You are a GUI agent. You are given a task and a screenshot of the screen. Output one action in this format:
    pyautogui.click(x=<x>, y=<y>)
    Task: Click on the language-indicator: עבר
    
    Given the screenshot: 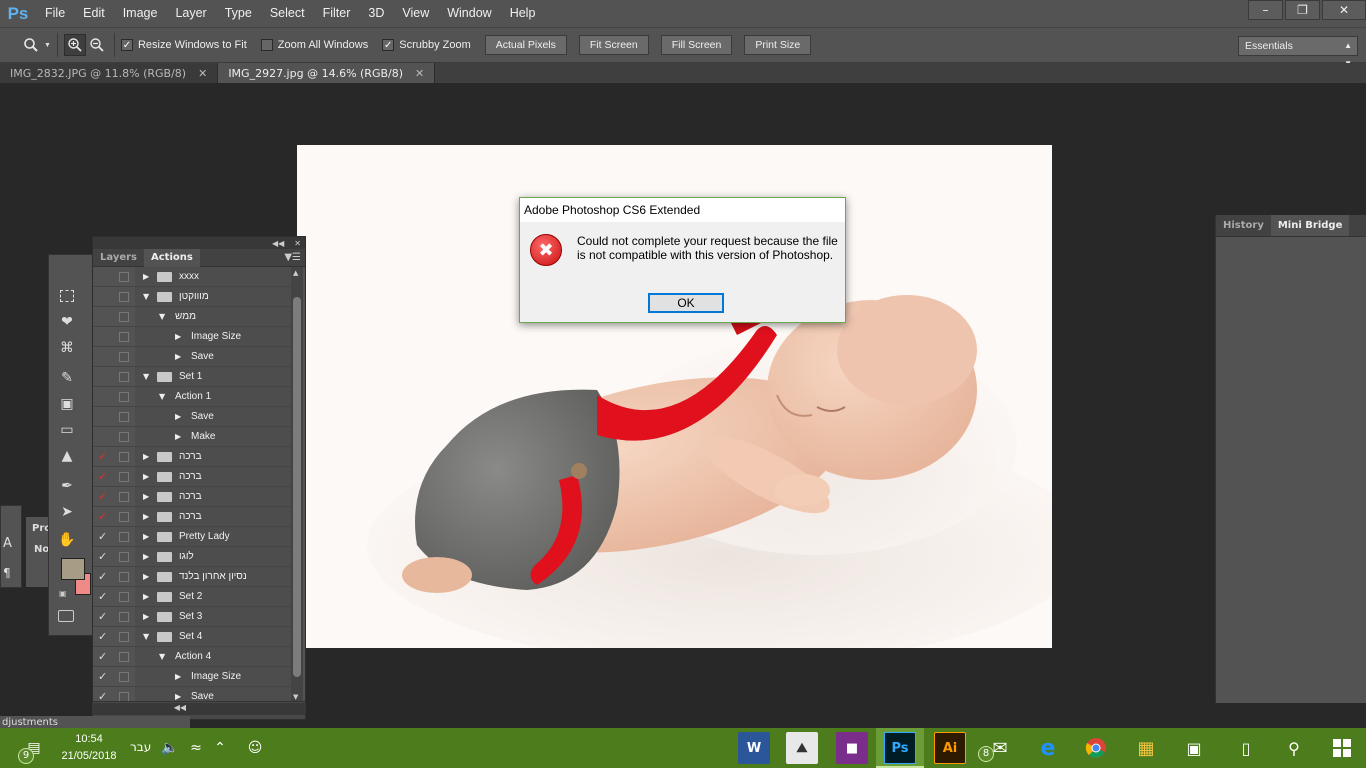 What is the action you would take?
    pyautogui.click(x=140, y=747)
    